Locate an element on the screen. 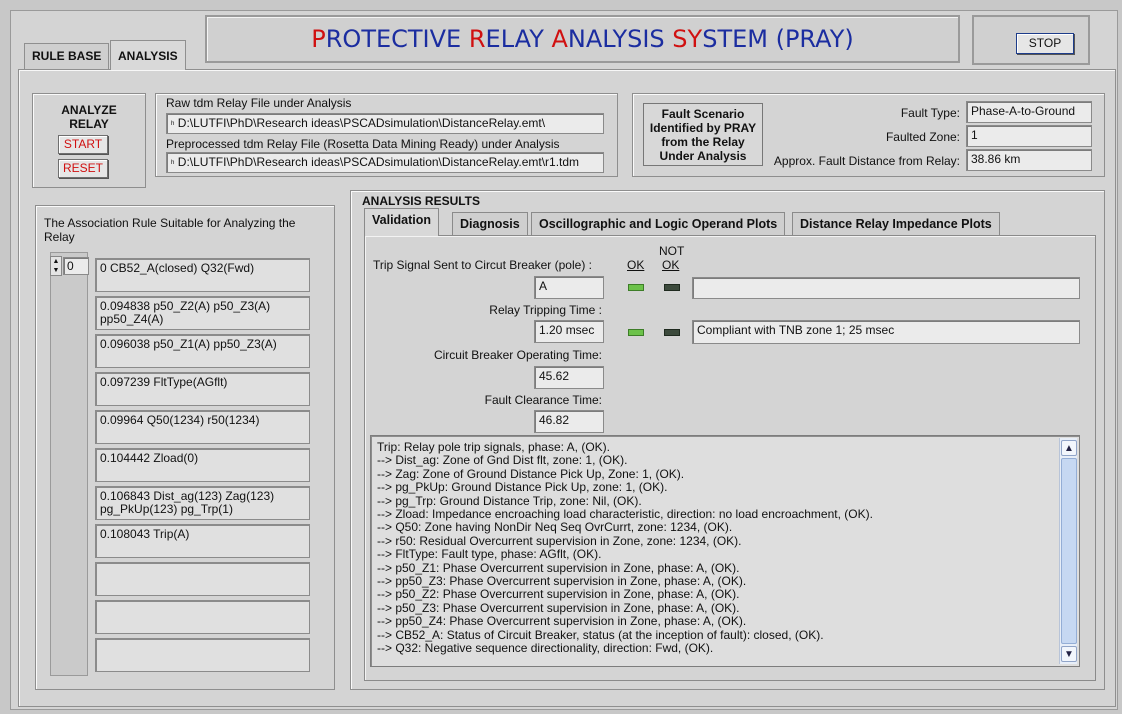  title-segment: STEM (PRAY) is located at coordinates (778, 39).